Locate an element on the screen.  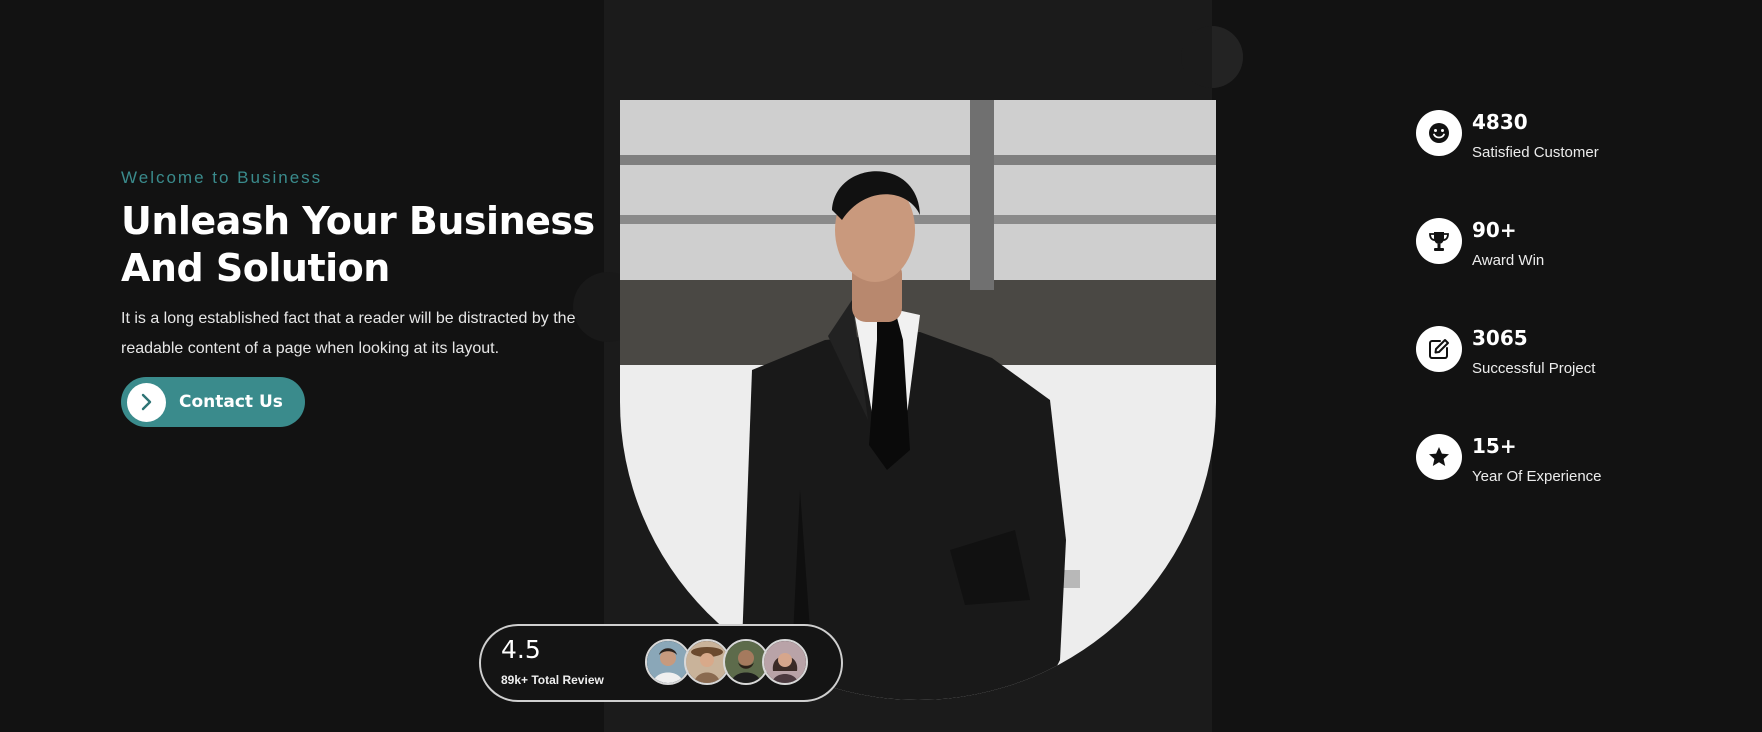
hero-eyebrow: Welcome to Business is located at coordinates (222, 177).